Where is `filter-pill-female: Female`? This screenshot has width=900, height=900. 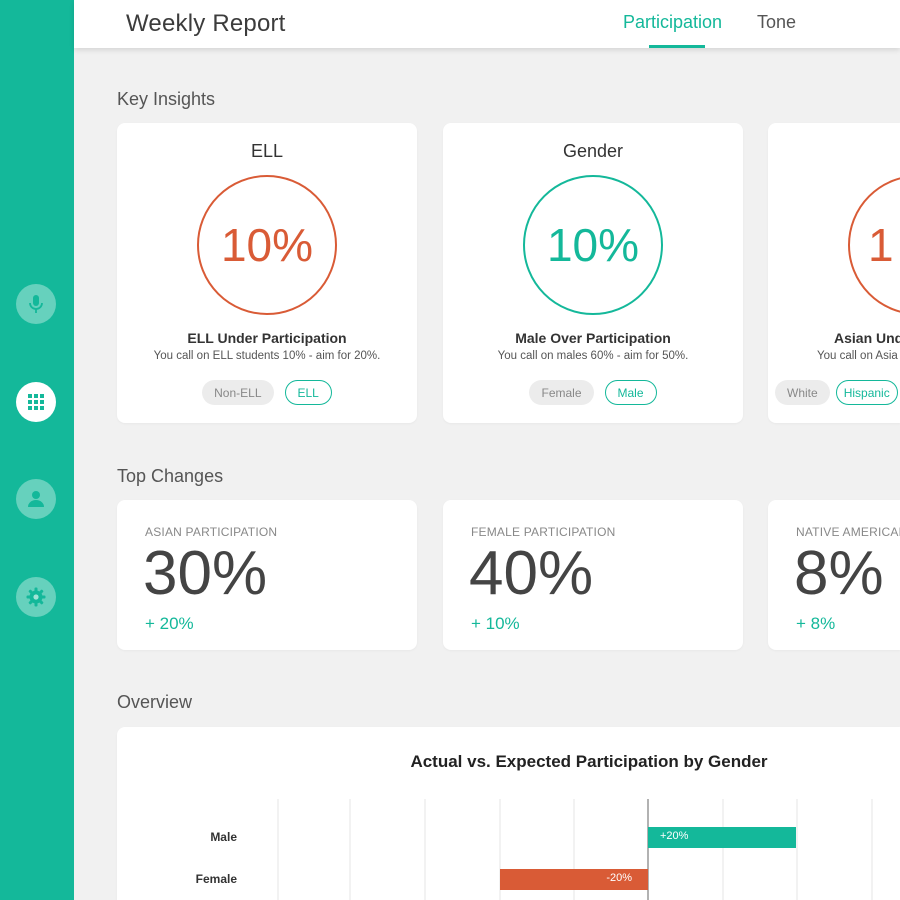
filter-pill-female: Female is located at coordinates (561, 392).